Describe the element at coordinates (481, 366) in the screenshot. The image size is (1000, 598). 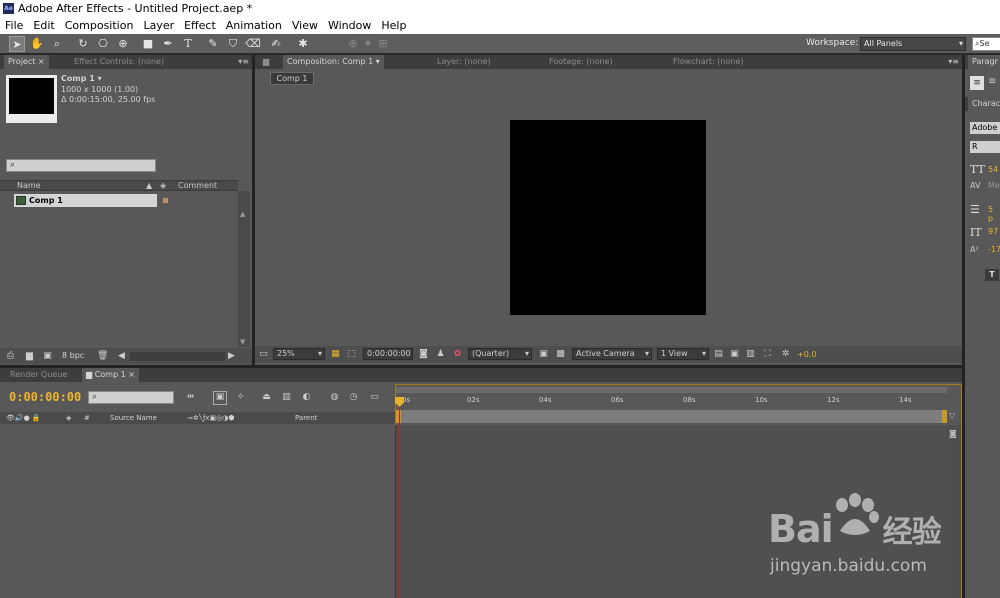
I see `panel-divider-h` at that location.